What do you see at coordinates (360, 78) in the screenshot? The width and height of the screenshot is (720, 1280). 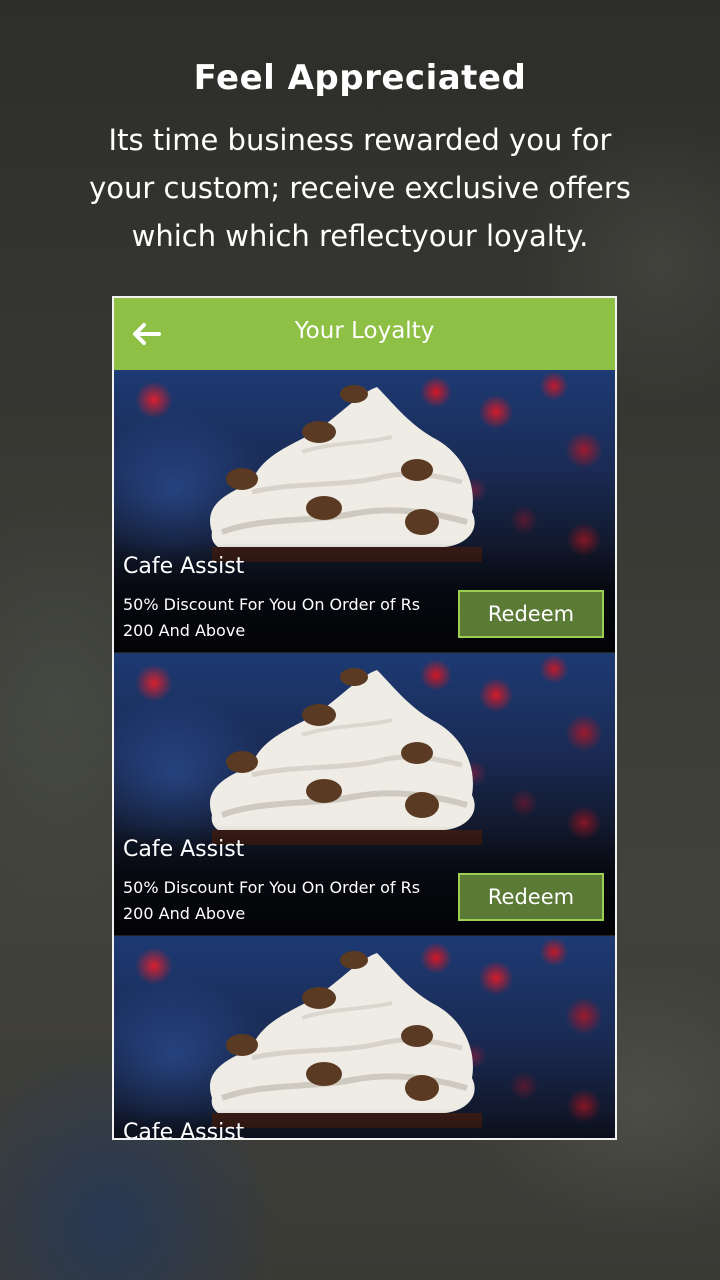 I see `promo-headline: Feel Appreciated` at bounding box center [360, 78].